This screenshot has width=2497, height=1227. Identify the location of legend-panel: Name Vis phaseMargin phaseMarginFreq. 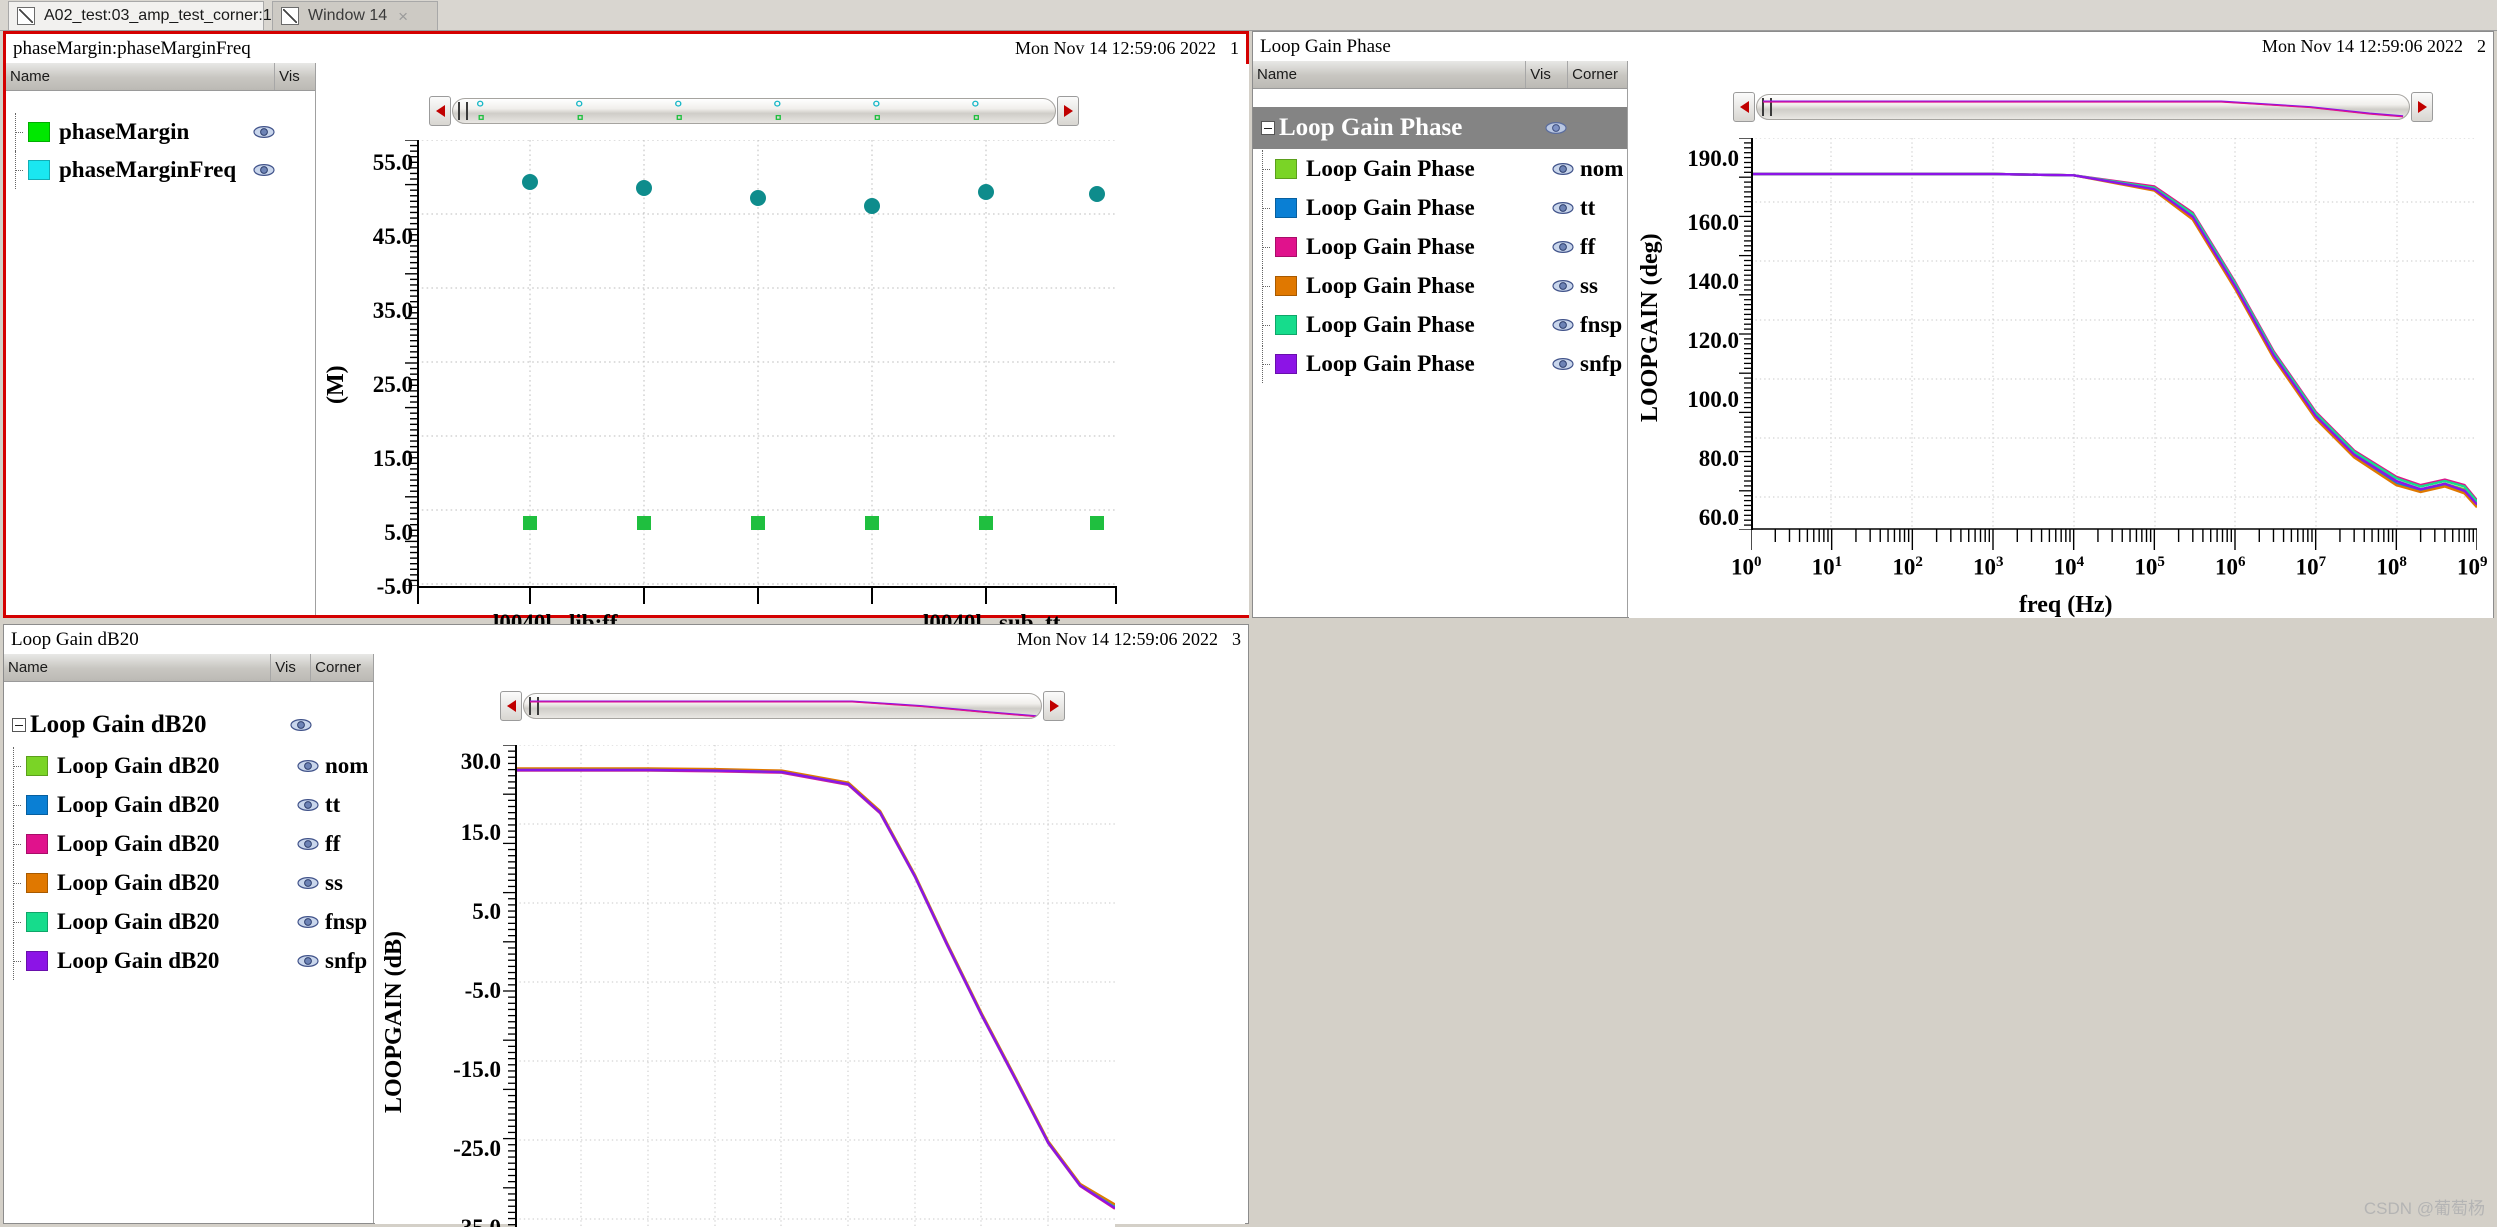
(161, 339).